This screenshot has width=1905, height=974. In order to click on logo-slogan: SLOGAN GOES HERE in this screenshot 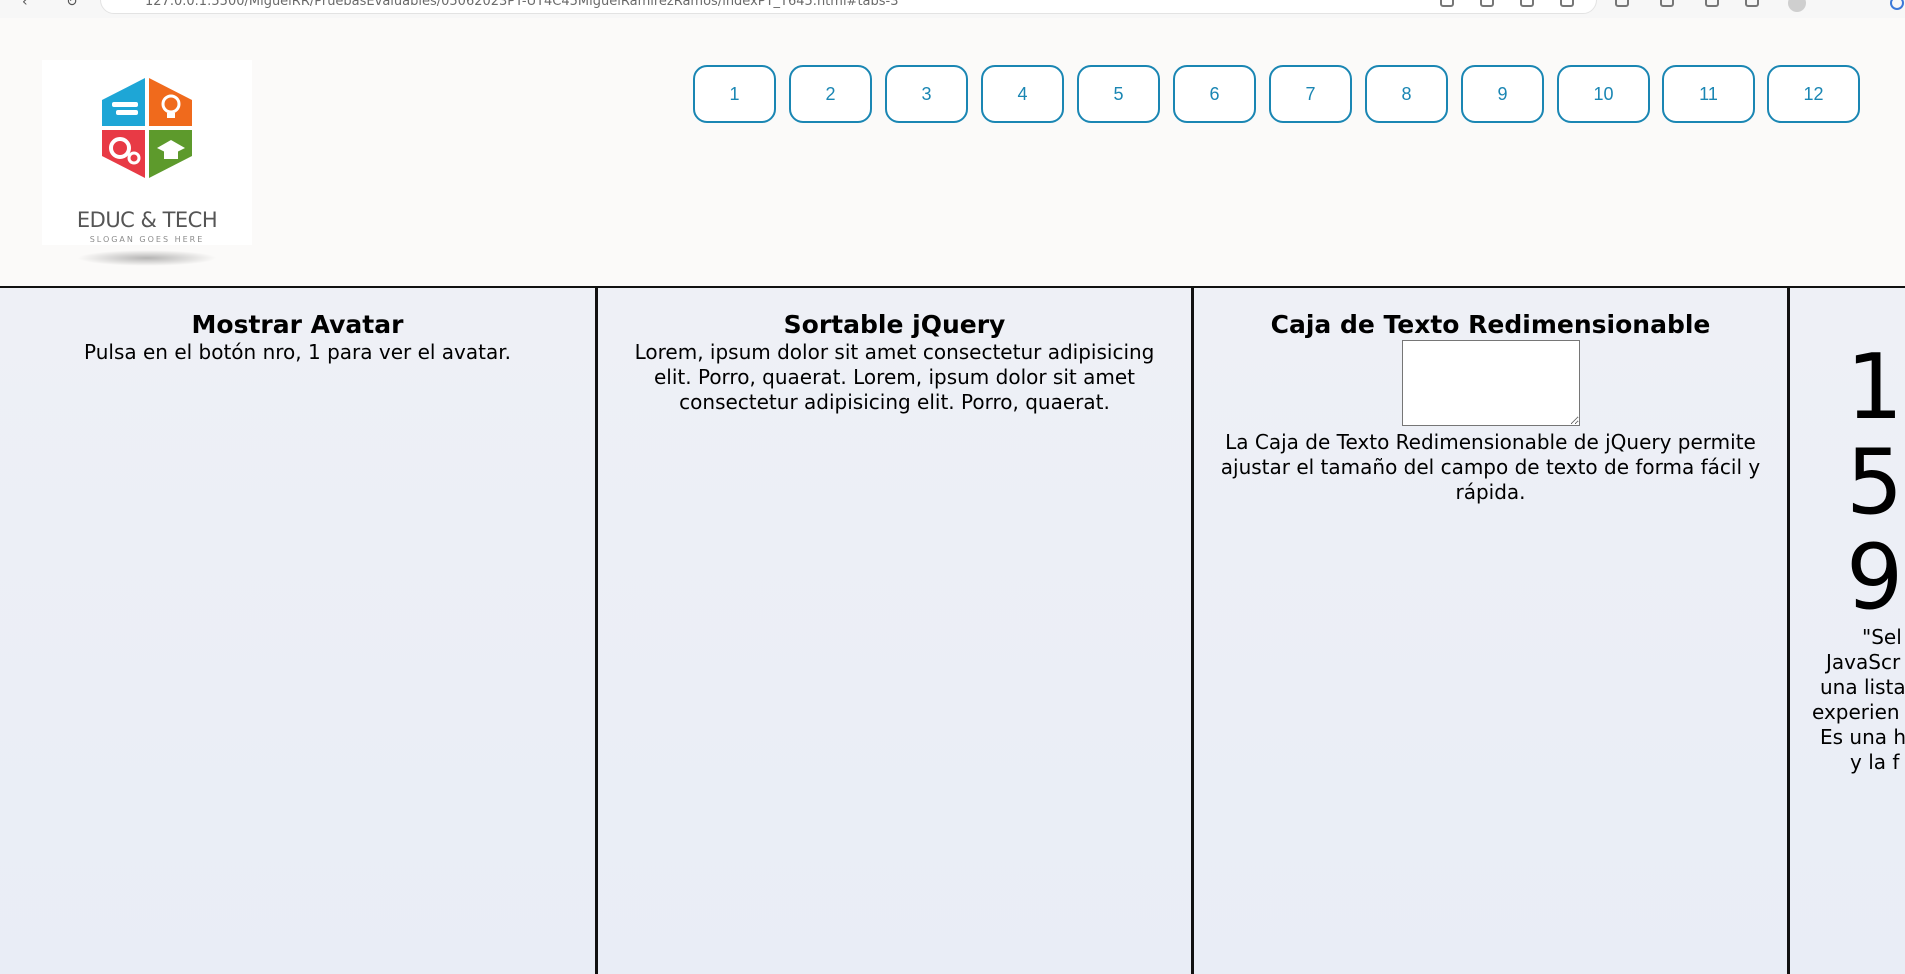, I will do `click(147, 239)`.